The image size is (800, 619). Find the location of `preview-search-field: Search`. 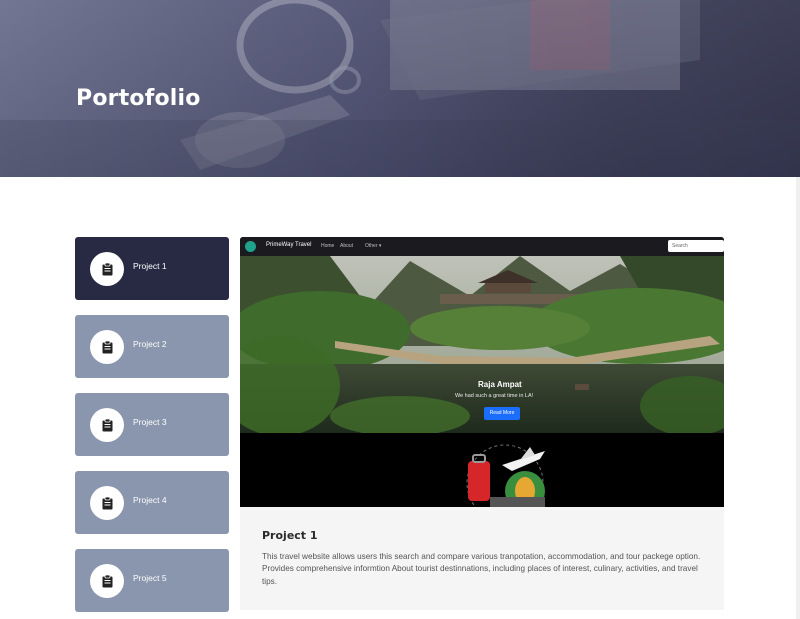

preview-search-field: Search is located at coordinates (696, 246).